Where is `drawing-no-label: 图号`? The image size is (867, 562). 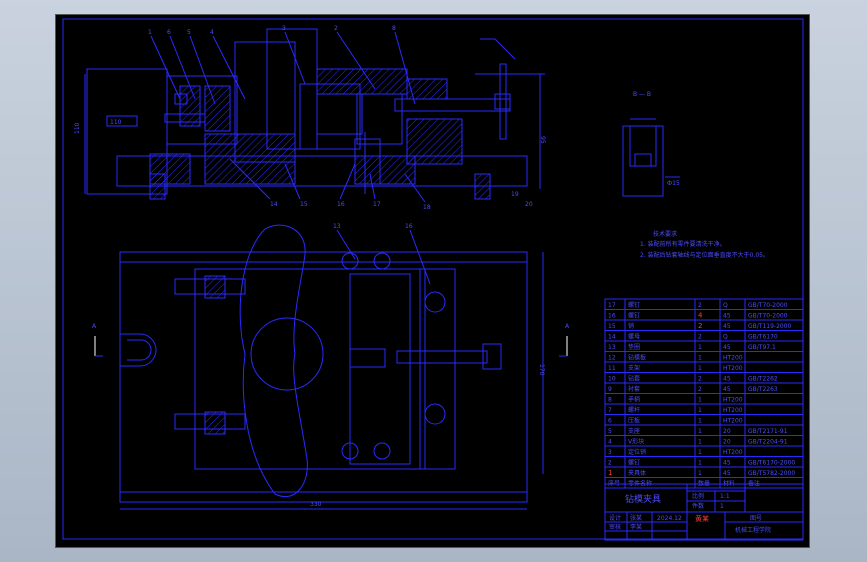
drawing-no-label: 图号 is located at coordinates (756, 518).